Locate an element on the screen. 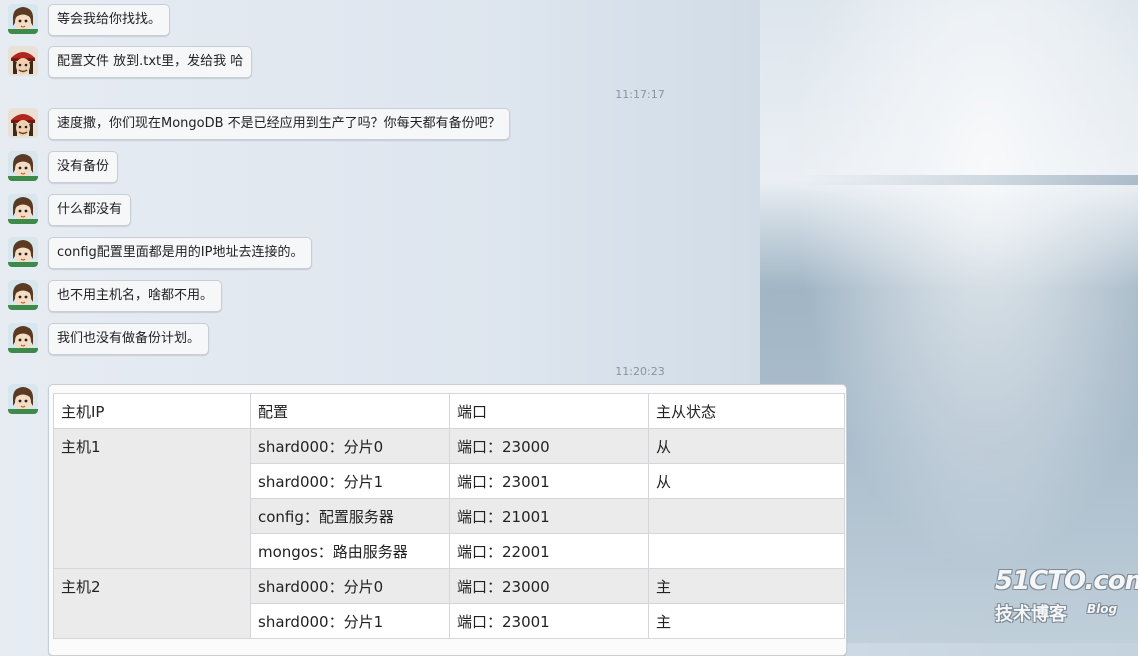 The width and height of the screenshot is (1138, 656). timestamp: 11:17:17 is located at coordinates (640, 94).